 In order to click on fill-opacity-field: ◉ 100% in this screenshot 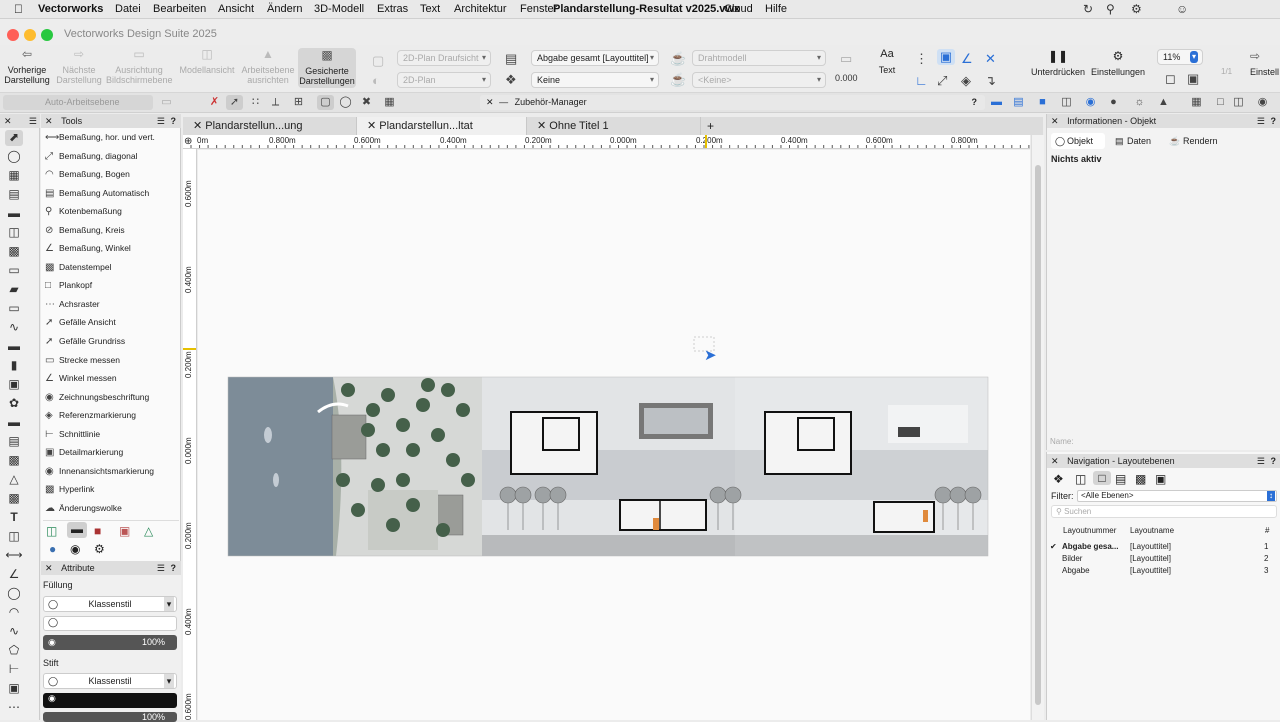, I will do `click(110, 642)`.